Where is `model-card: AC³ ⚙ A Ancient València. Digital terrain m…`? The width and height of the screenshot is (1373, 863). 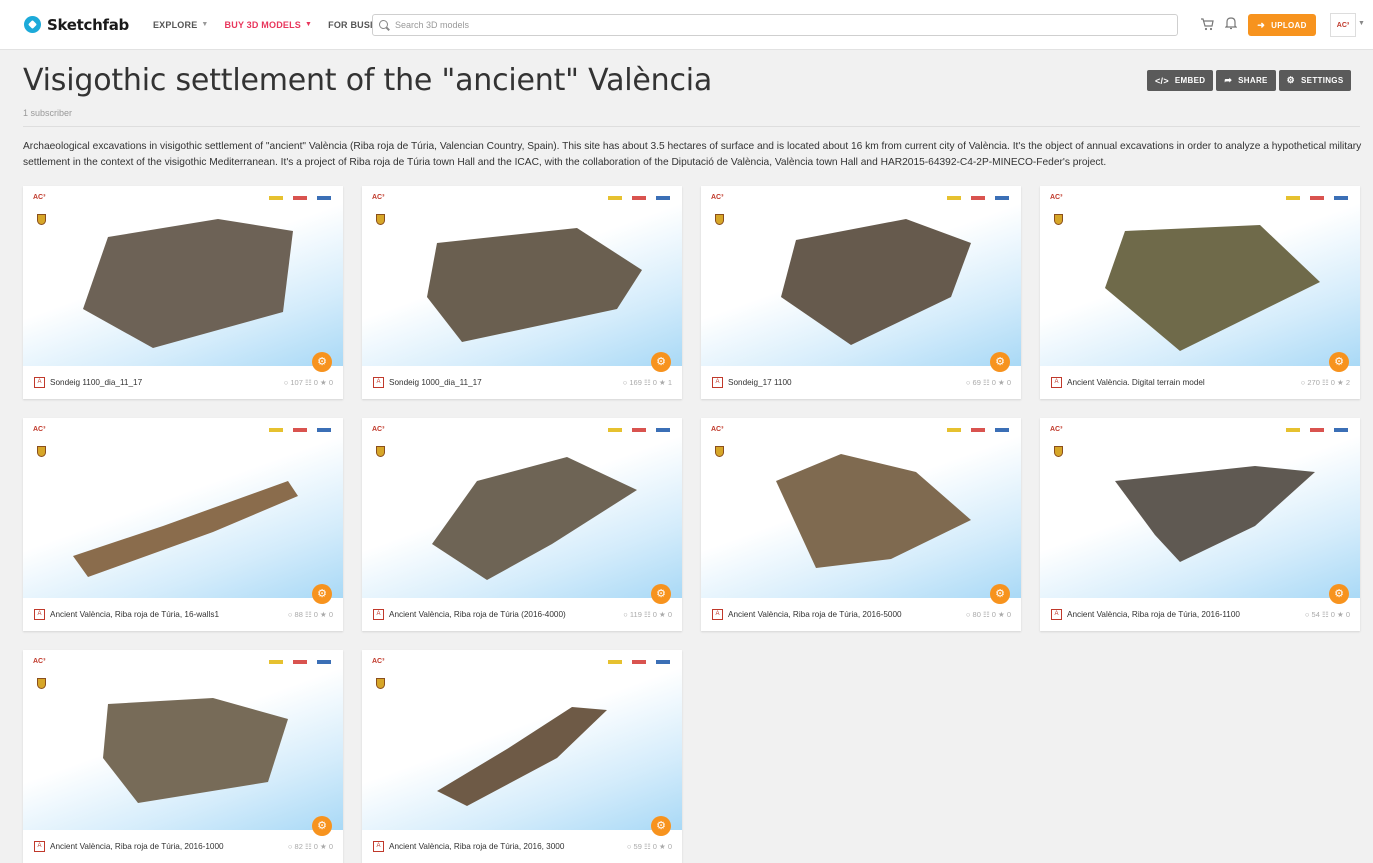
model-card: AC³ ⚙ A Ancient València. Digital terrain m… is located at coordinates (1200, 292).